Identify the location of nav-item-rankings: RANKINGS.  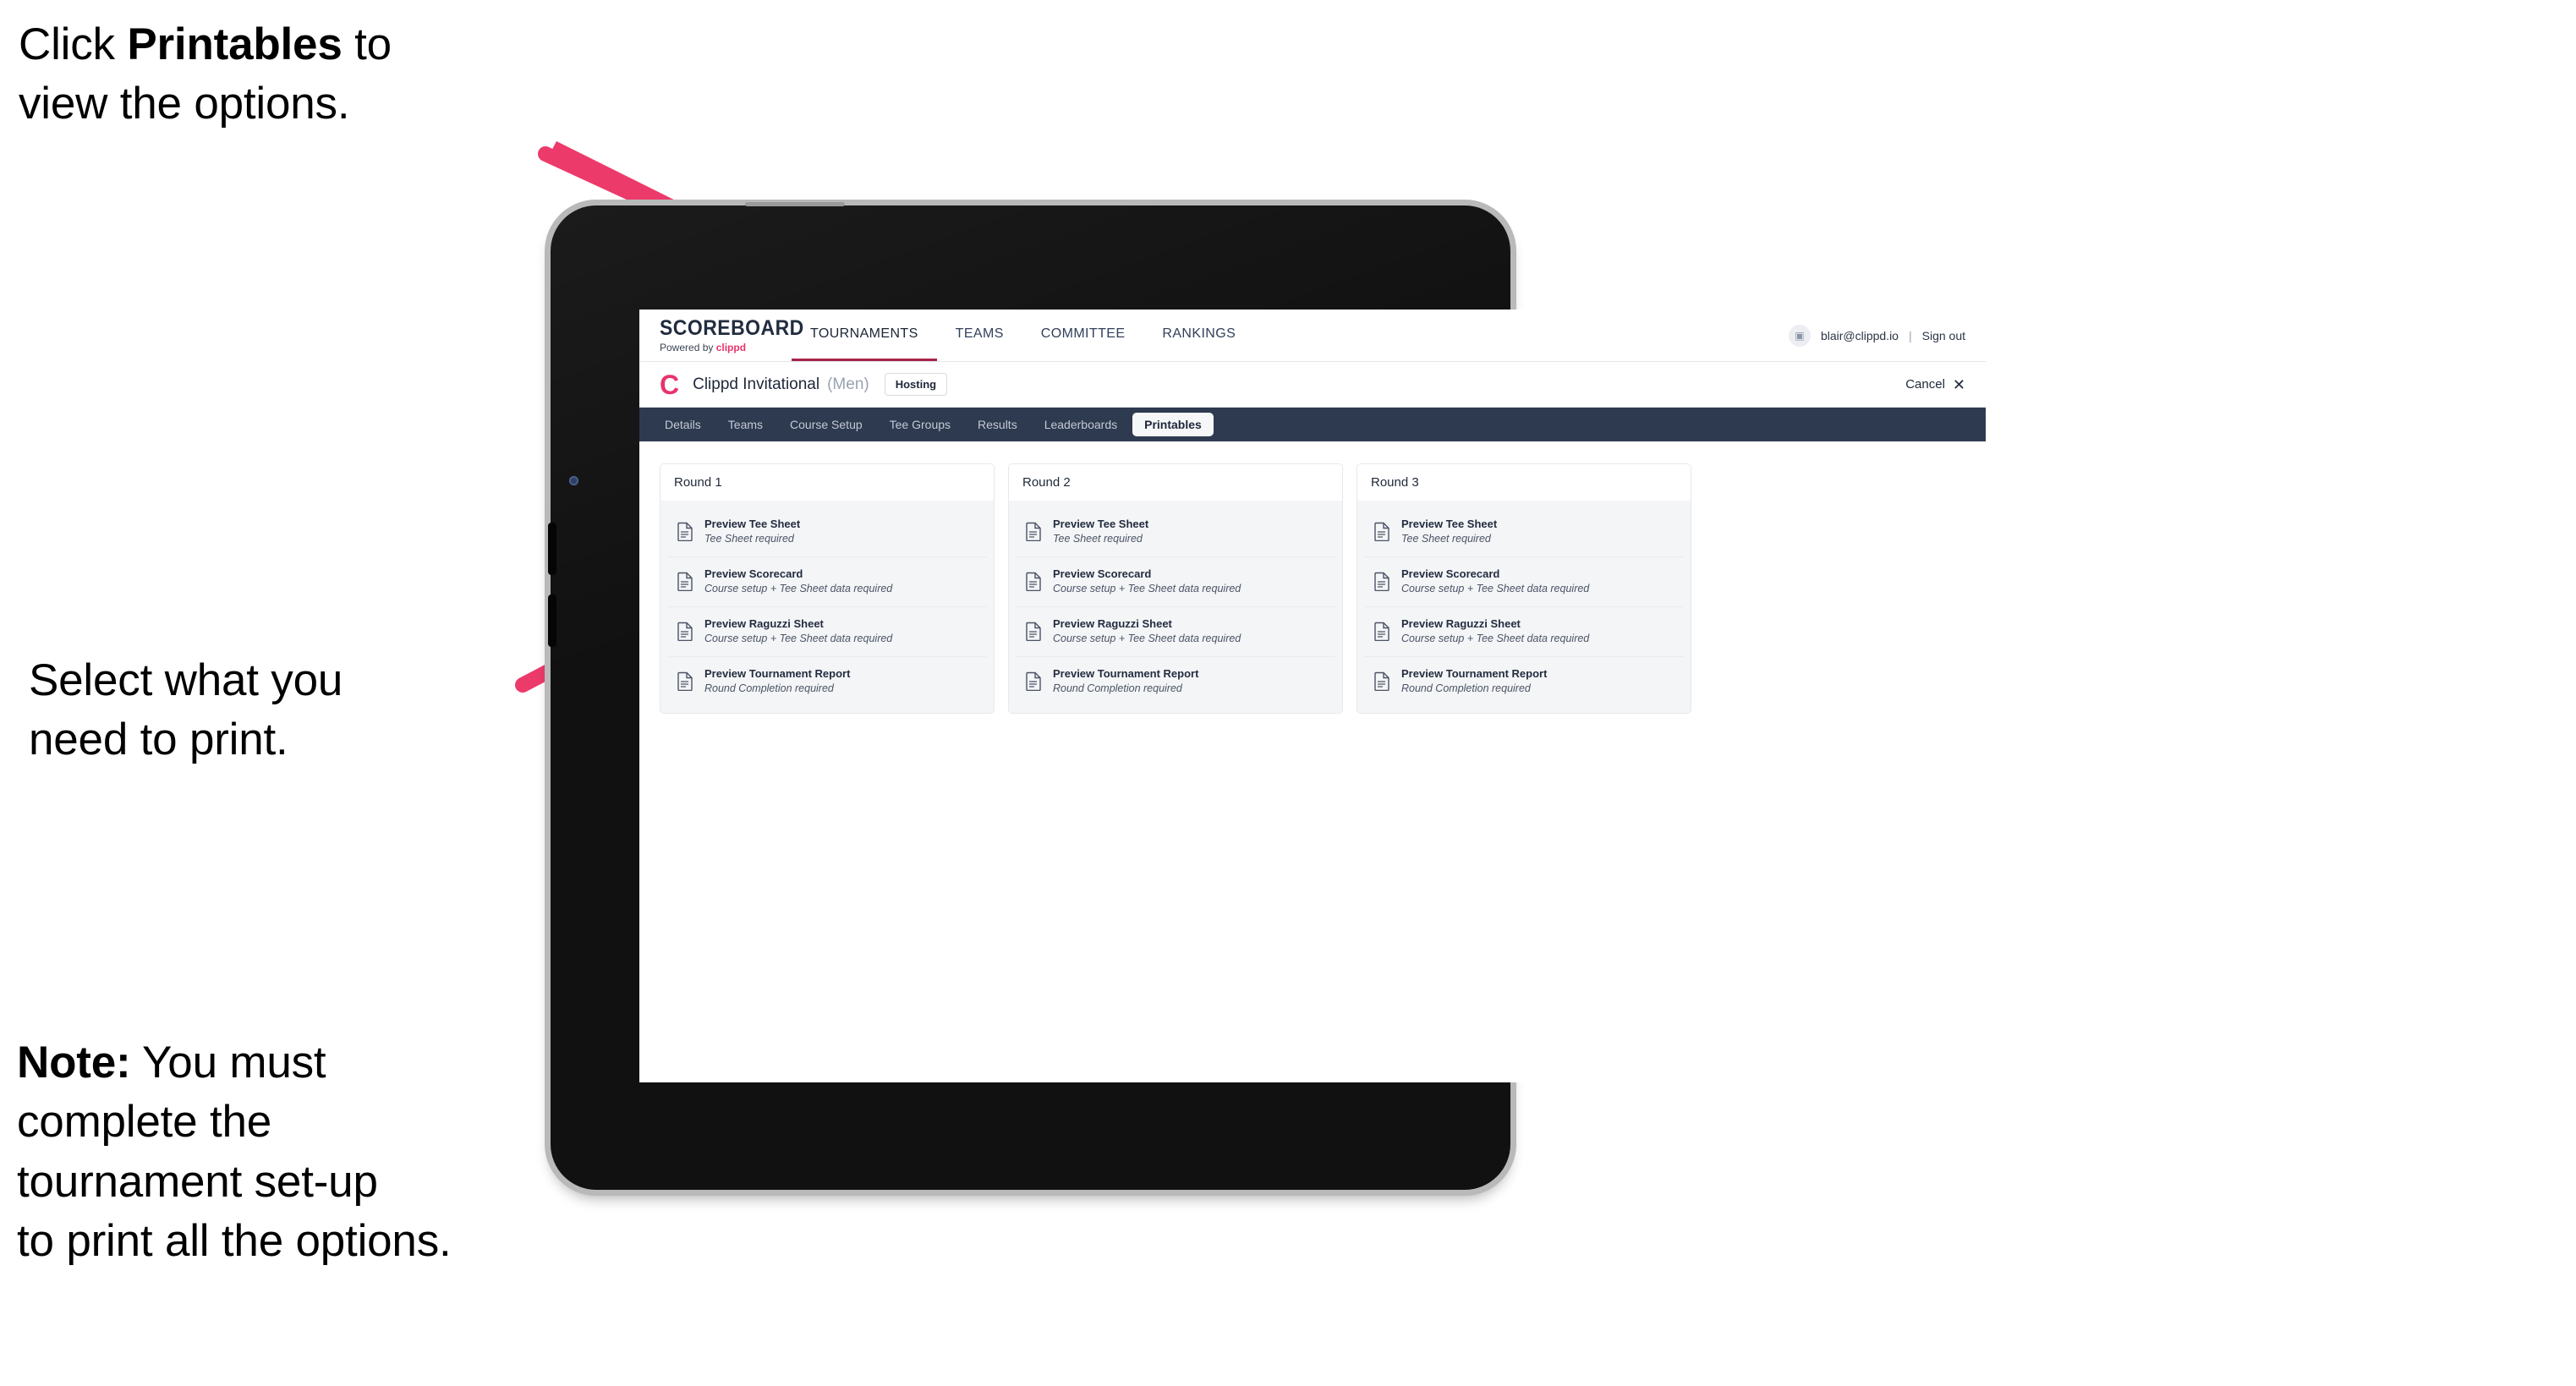
(1198, 335).